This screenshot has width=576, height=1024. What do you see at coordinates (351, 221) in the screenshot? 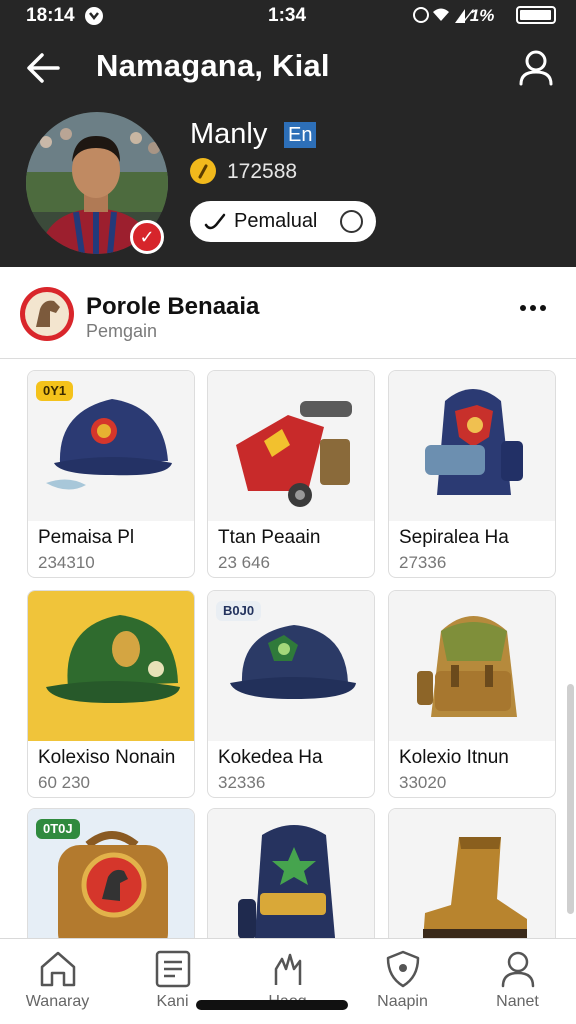
I see `circle-icon` at bounding box center [351, 221].